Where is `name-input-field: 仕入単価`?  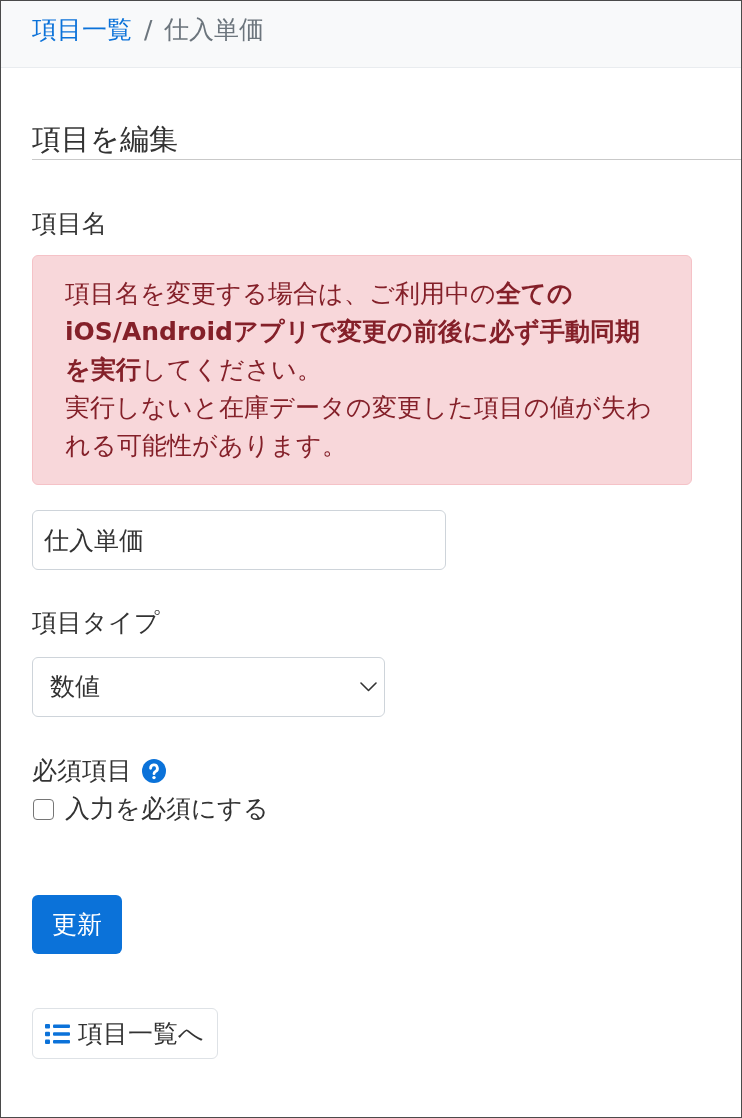
name-input-field: 仕入単価 is located at coordinates (239, 540).